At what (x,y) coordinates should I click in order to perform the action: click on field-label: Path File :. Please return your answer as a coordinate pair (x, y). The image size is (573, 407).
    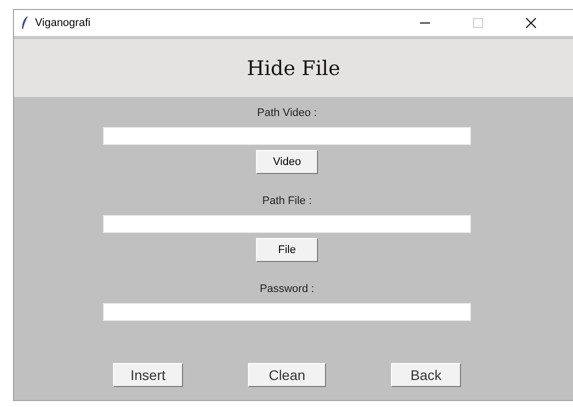
    Looking at the image, I should click on (287, 202).